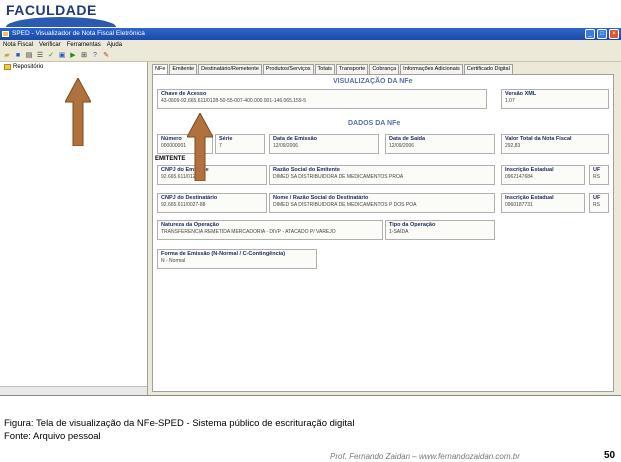 The image size is (621, 462). I want to click on uf-emitente-field: UF RS, so click(599, 175).